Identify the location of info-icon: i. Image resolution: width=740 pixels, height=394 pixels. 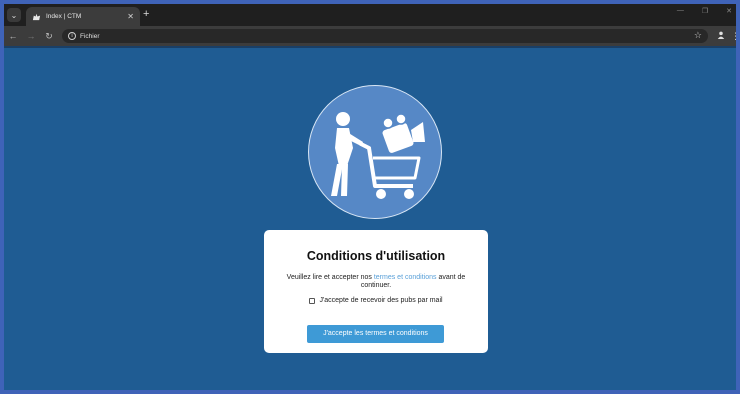
(72, 36).